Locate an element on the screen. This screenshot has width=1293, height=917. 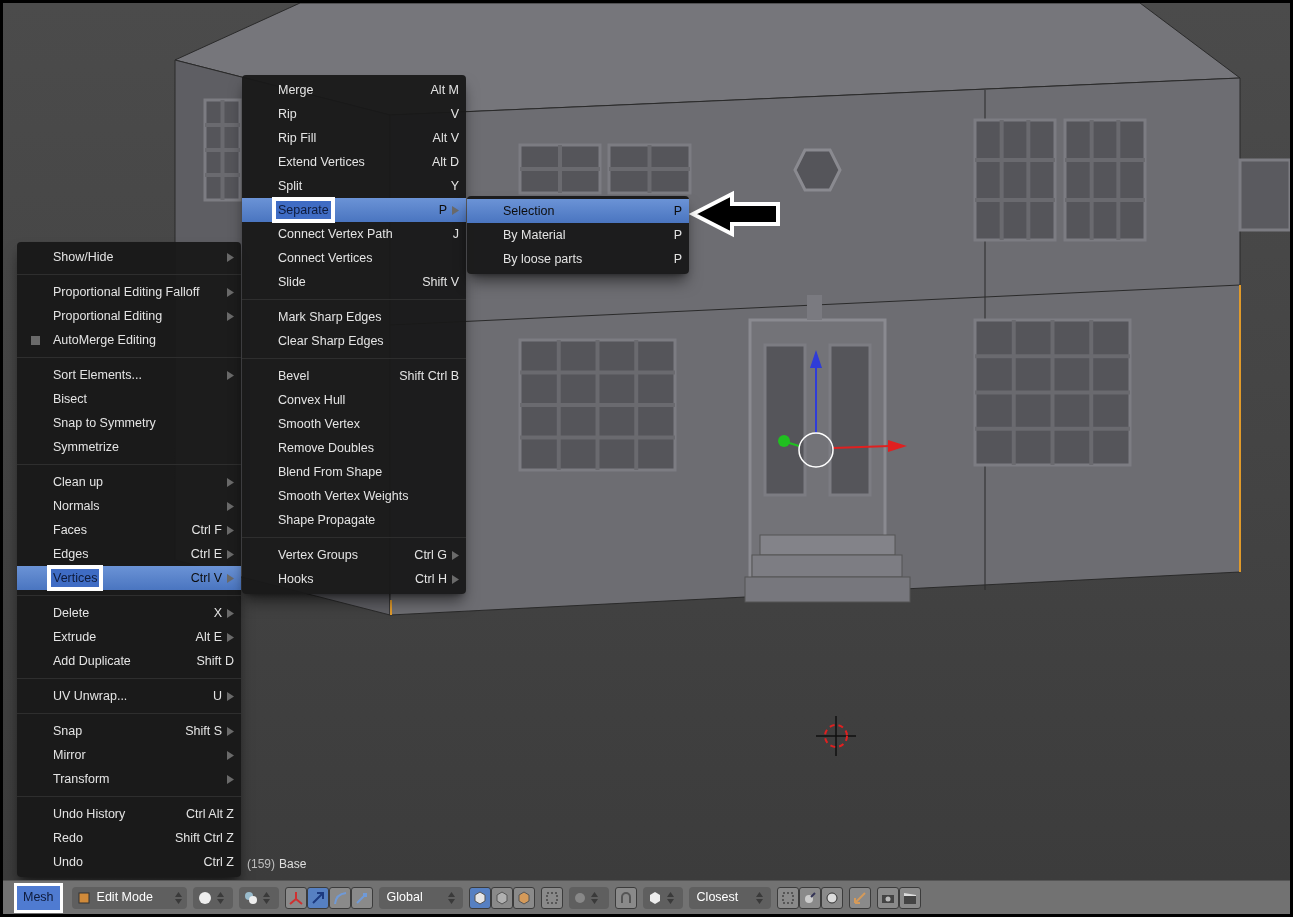
menu-item: Selection P is located at coordinates (578, 211).